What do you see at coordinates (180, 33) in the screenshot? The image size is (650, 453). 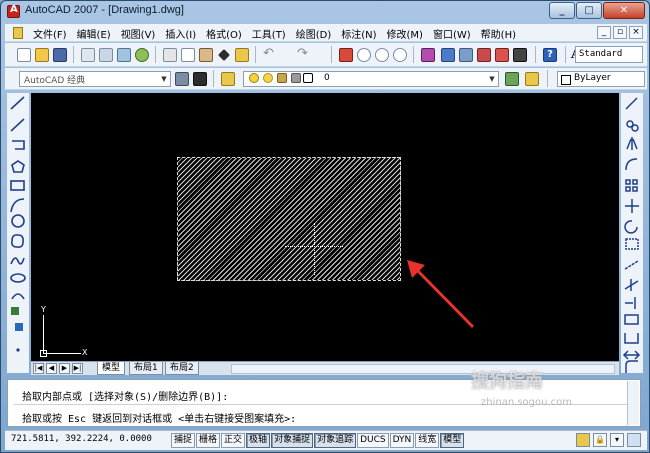 I see `menu-insert: 插入(I)` at bounding box center [180, 33].